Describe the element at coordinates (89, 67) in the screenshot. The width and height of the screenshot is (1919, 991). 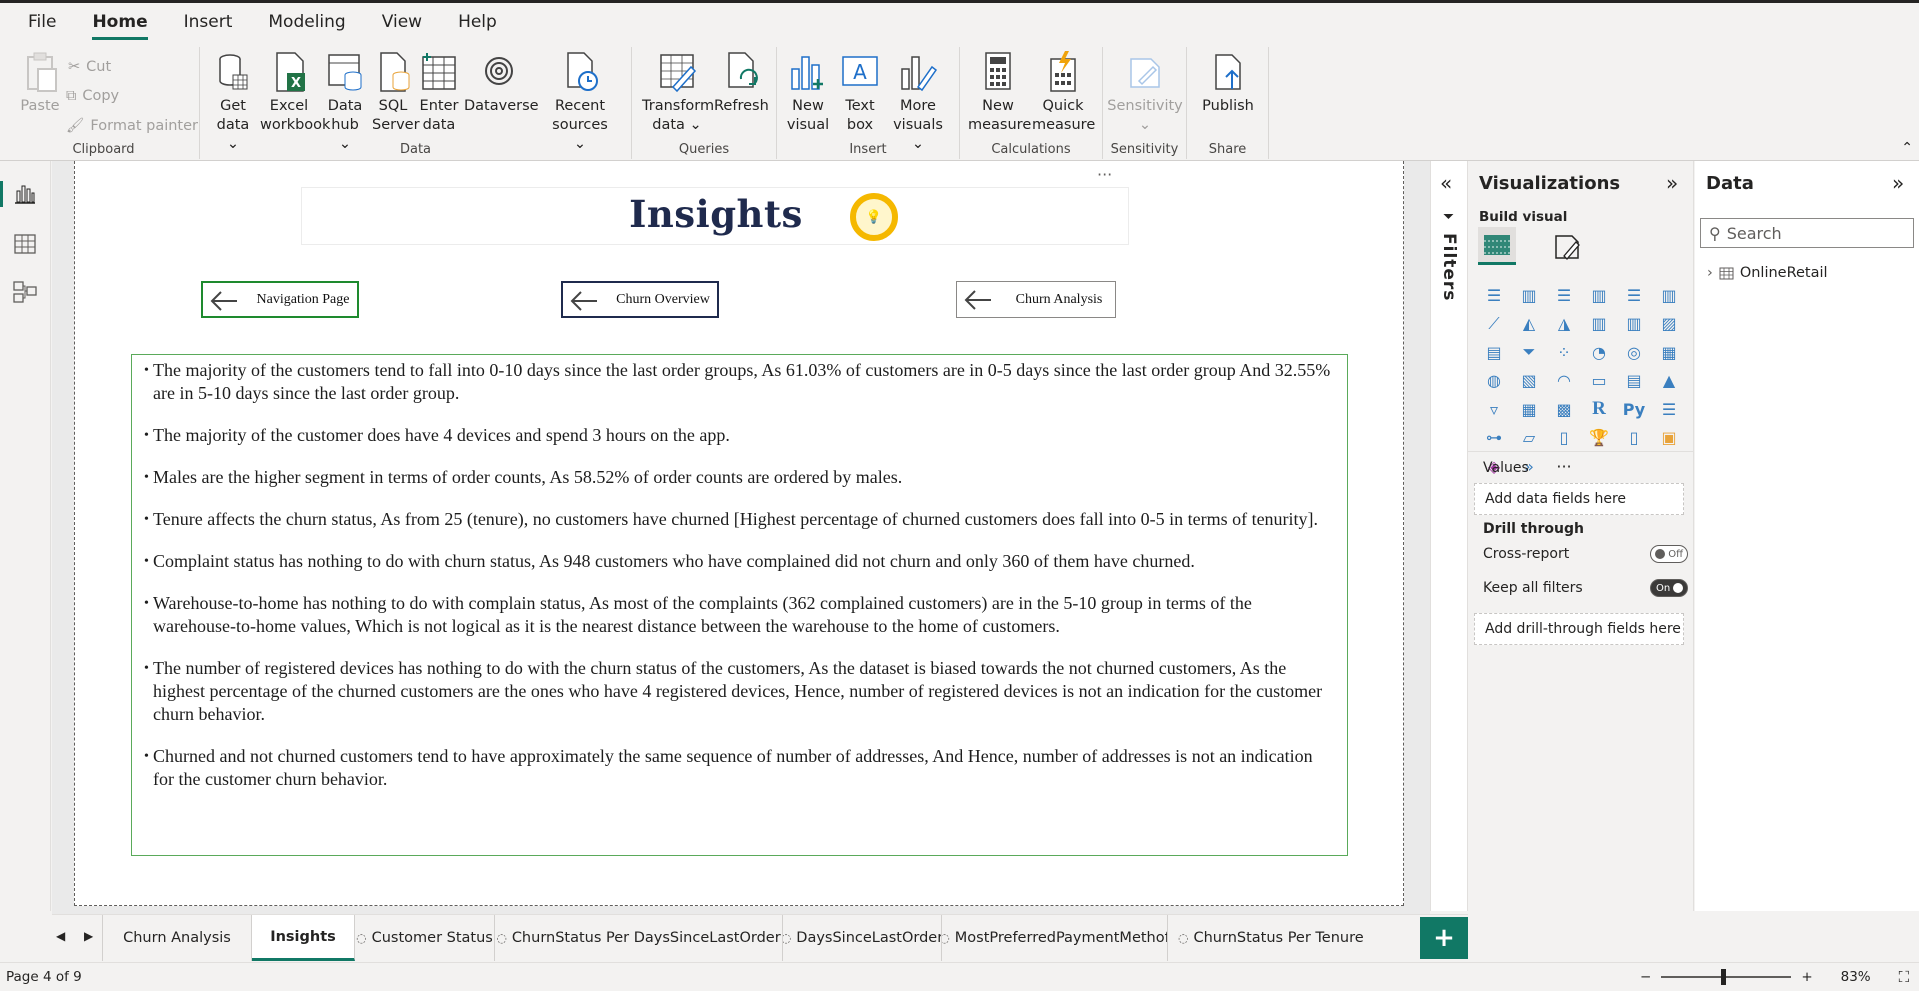
I see `cut-button: ✂ Cut` at that location.